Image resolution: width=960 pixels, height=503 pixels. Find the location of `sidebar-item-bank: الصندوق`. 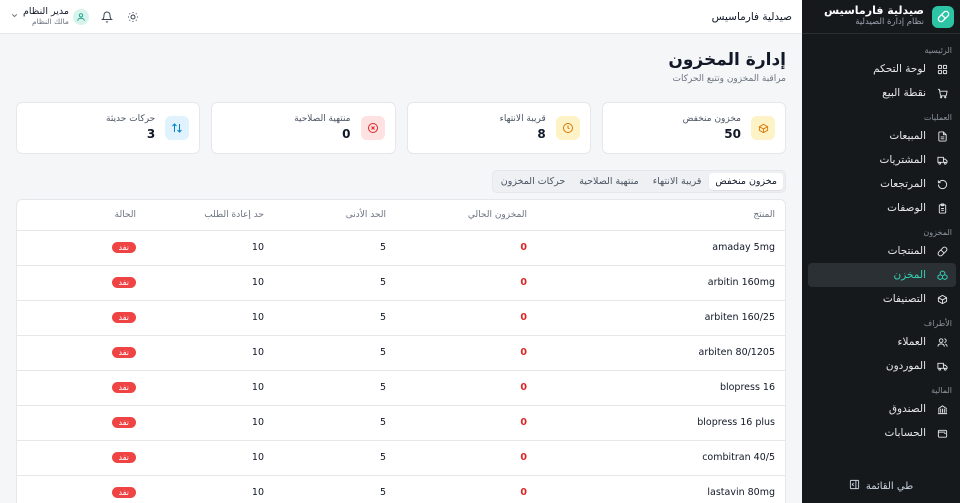

sidebar-item-bank: الصندوق is located at coordinates (882, 409).